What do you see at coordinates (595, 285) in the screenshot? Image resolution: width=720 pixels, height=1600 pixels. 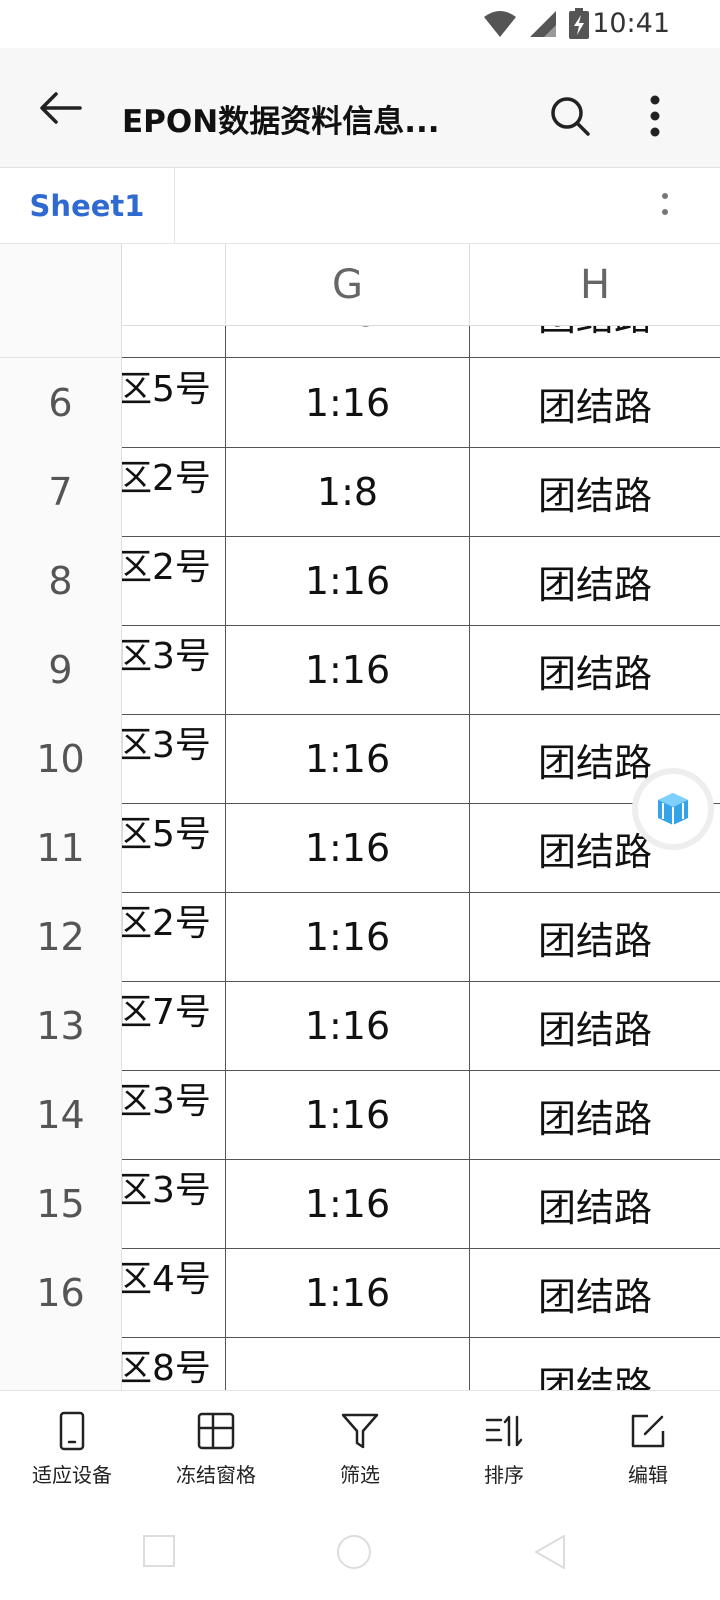 I see `column-header-h: H` at bounding box center [595, 285].